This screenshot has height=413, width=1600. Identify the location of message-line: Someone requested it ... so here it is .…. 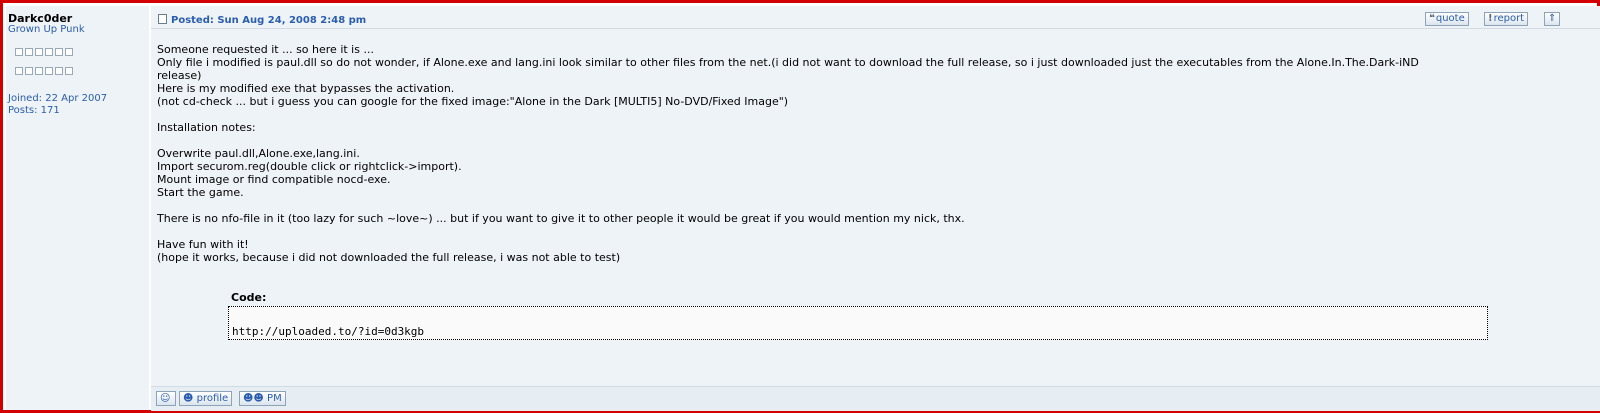
(265, 49).